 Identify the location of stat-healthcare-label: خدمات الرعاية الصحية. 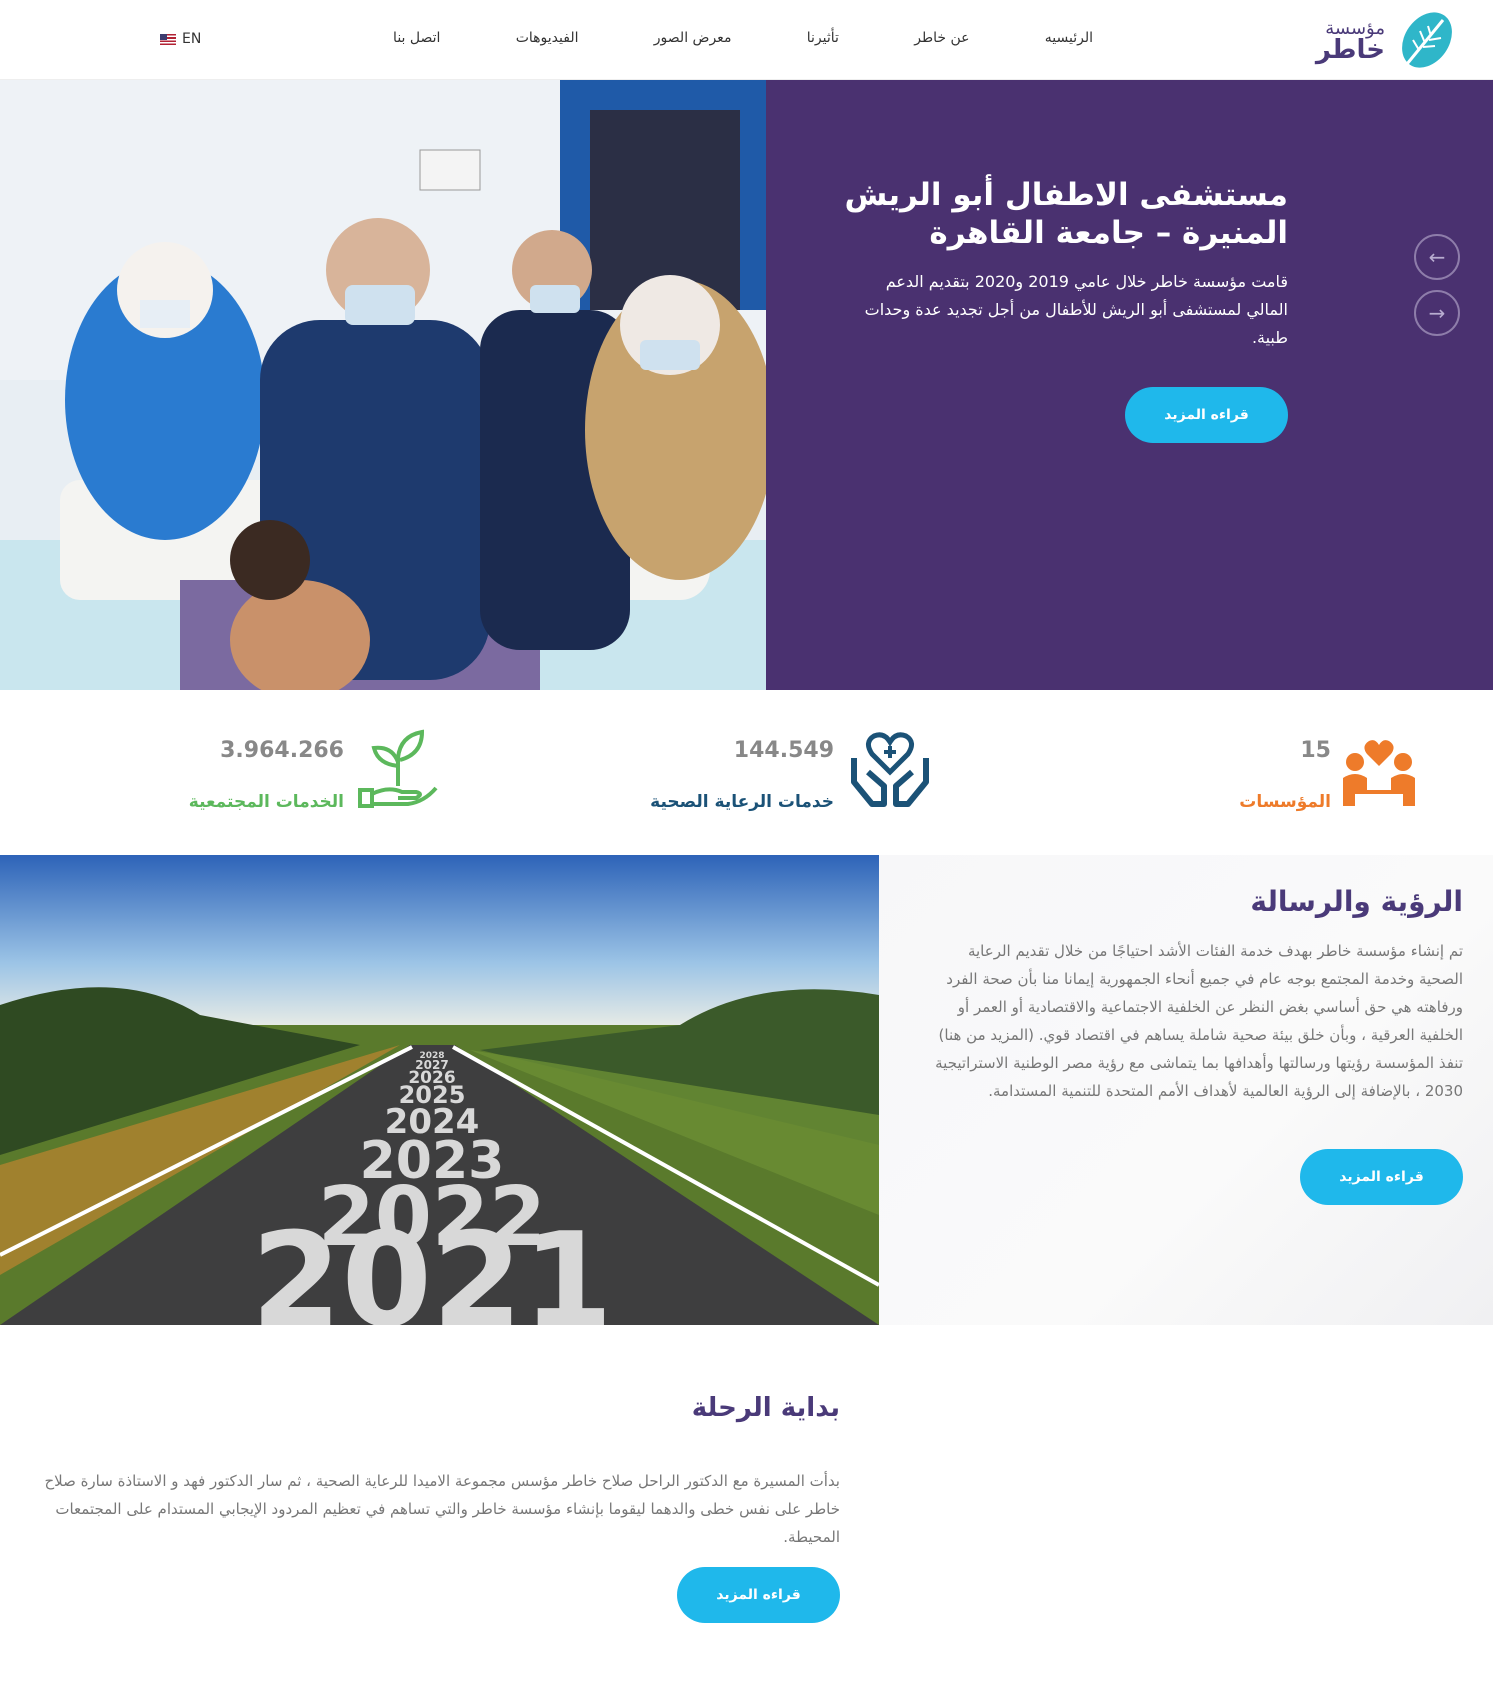
(742, 802).